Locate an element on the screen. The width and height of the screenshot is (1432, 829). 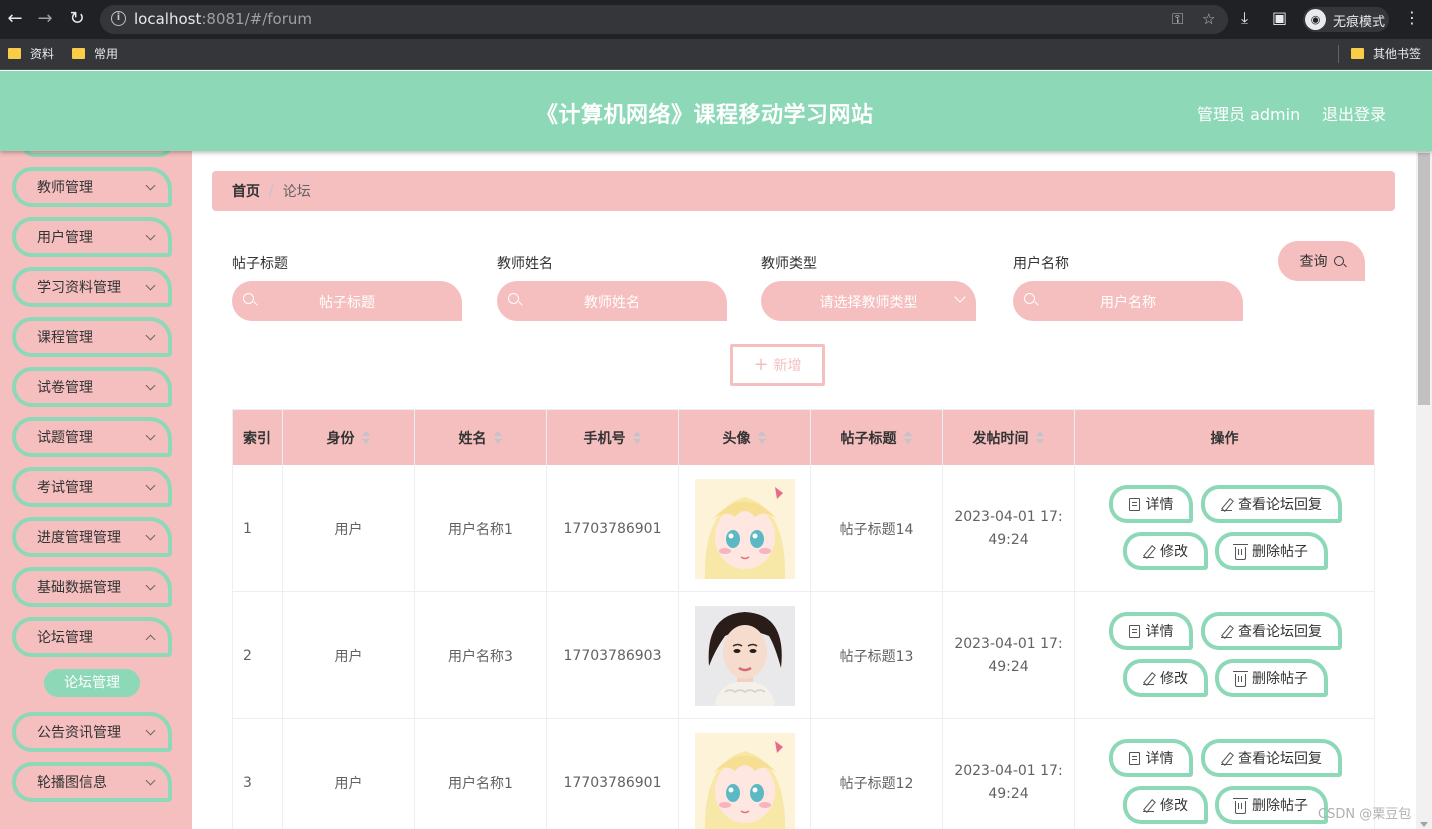
sidebar-item-exams: 考试管理 is located at coordinates (92, 487).